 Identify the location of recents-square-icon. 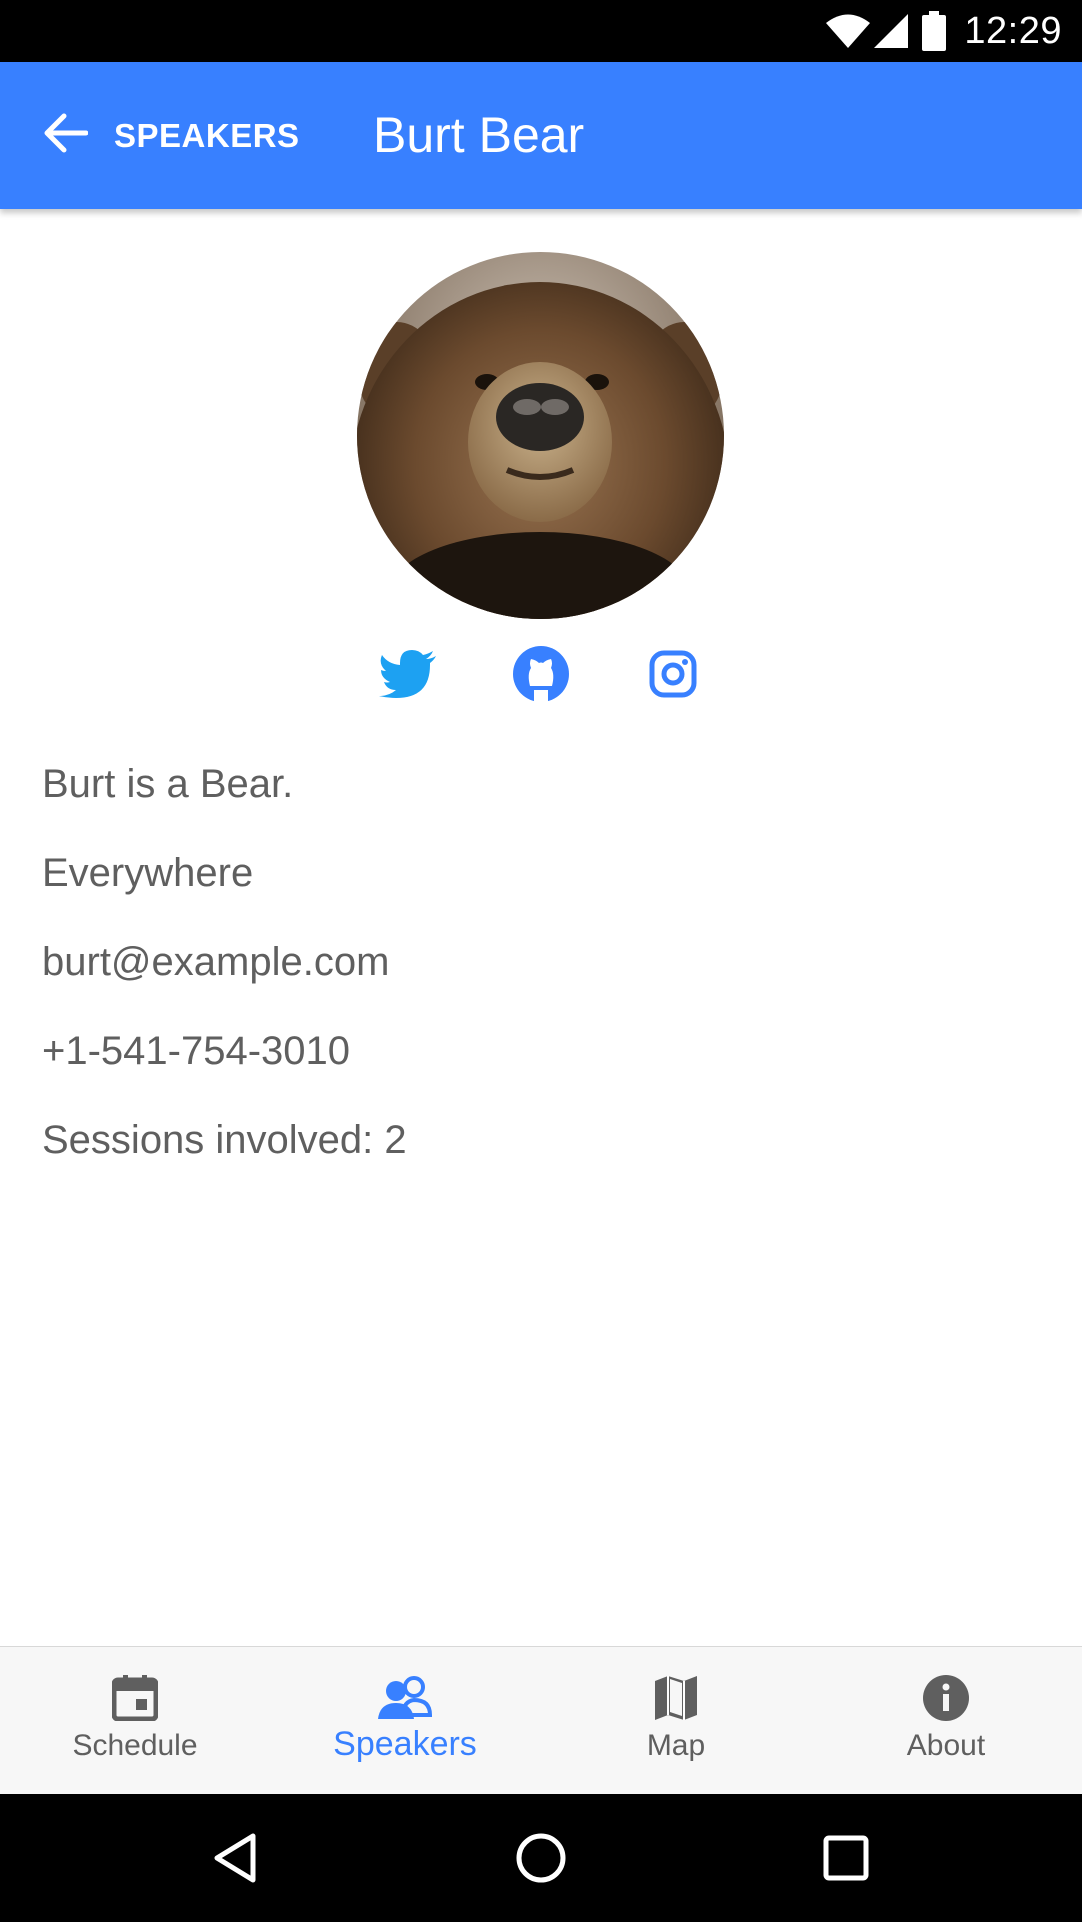
(846, 1858).